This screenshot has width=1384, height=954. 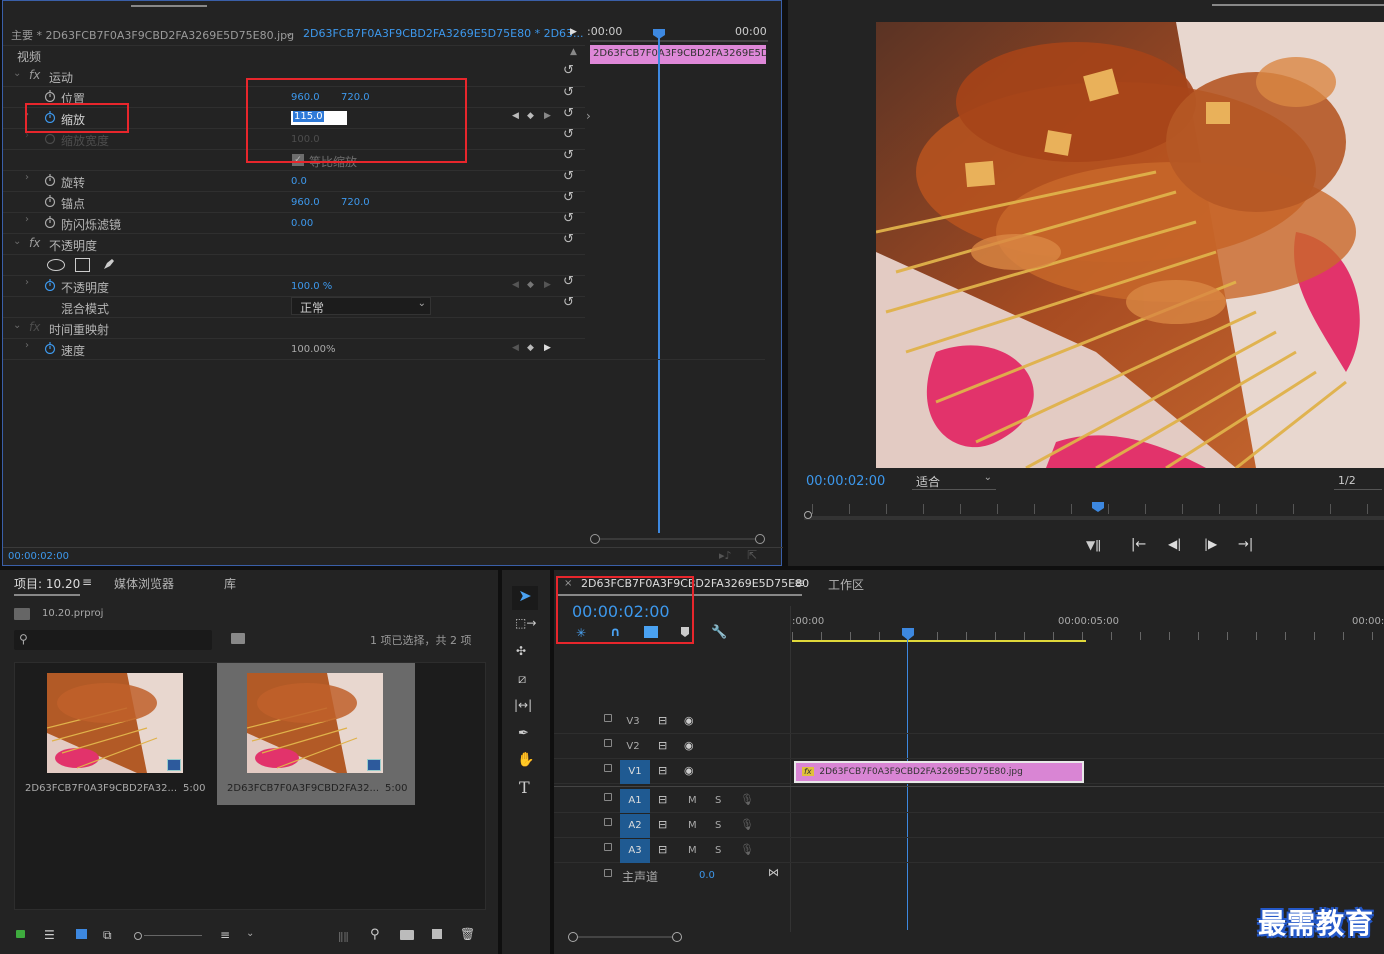 What do you see at coordinates (1093, 545) in the screenshot?
I see `marker-icon: ▼ǁ` at bounding box center [1093, 545].